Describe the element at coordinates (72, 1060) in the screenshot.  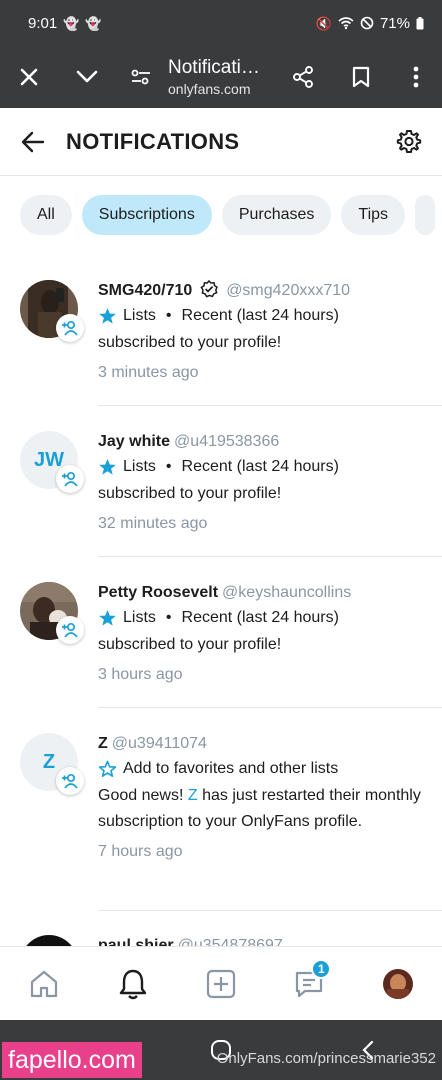
I see `watermark-logo: fapello.com` at that location.